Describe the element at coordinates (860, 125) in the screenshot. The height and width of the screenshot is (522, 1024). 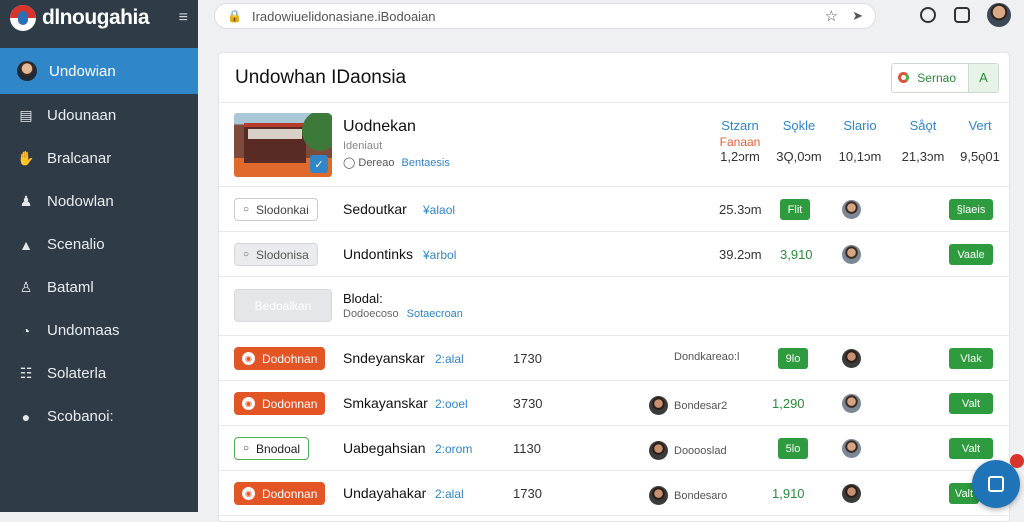
I see `stat-header: Slario` at that location.